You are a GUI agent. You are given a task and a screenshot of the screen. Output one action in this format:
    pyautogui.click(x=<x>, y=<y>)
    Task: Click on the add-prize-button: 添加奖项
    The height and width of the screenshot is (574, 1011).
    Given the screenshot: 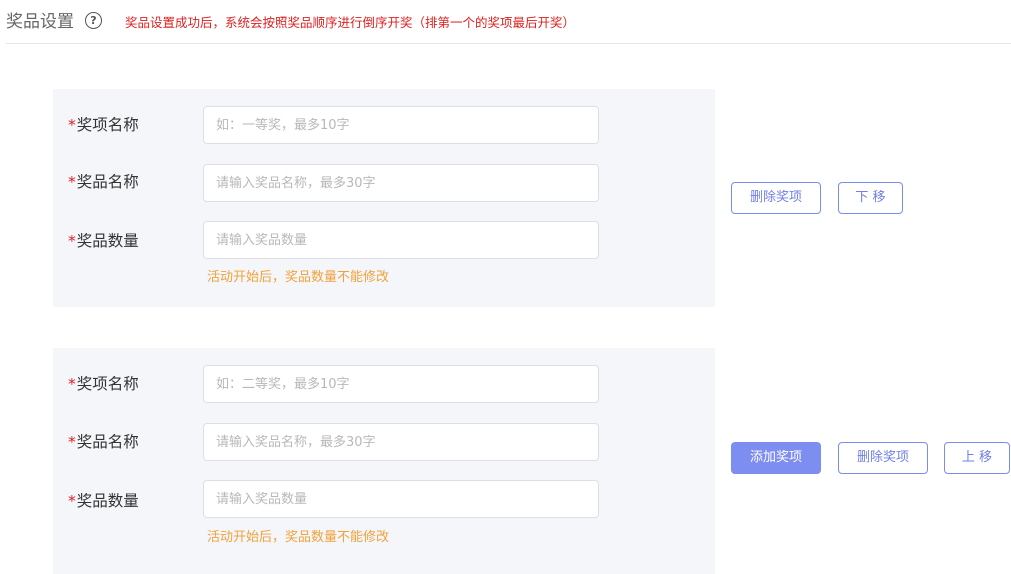 What is the action you would take?
    pyautogui.click(x=776, y=458)
    